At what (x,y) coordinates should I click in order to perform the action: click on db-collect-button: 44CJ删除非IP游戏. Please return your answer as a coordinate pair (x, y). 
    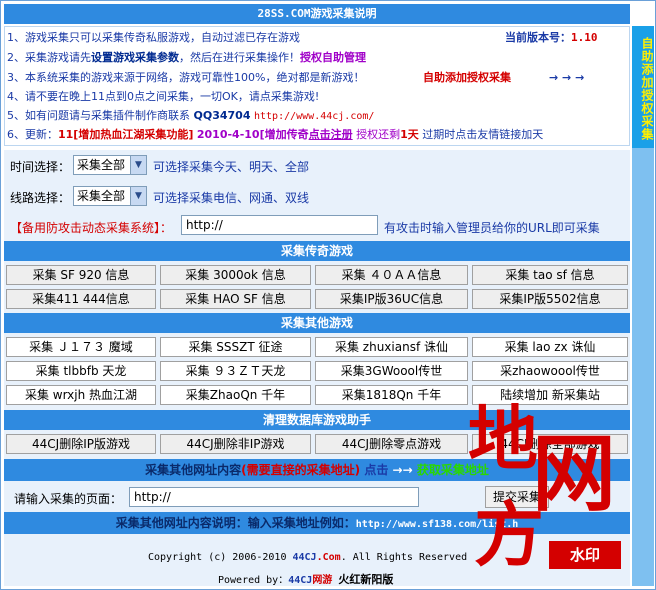
    Looking at the image, I should click on (235, 444).